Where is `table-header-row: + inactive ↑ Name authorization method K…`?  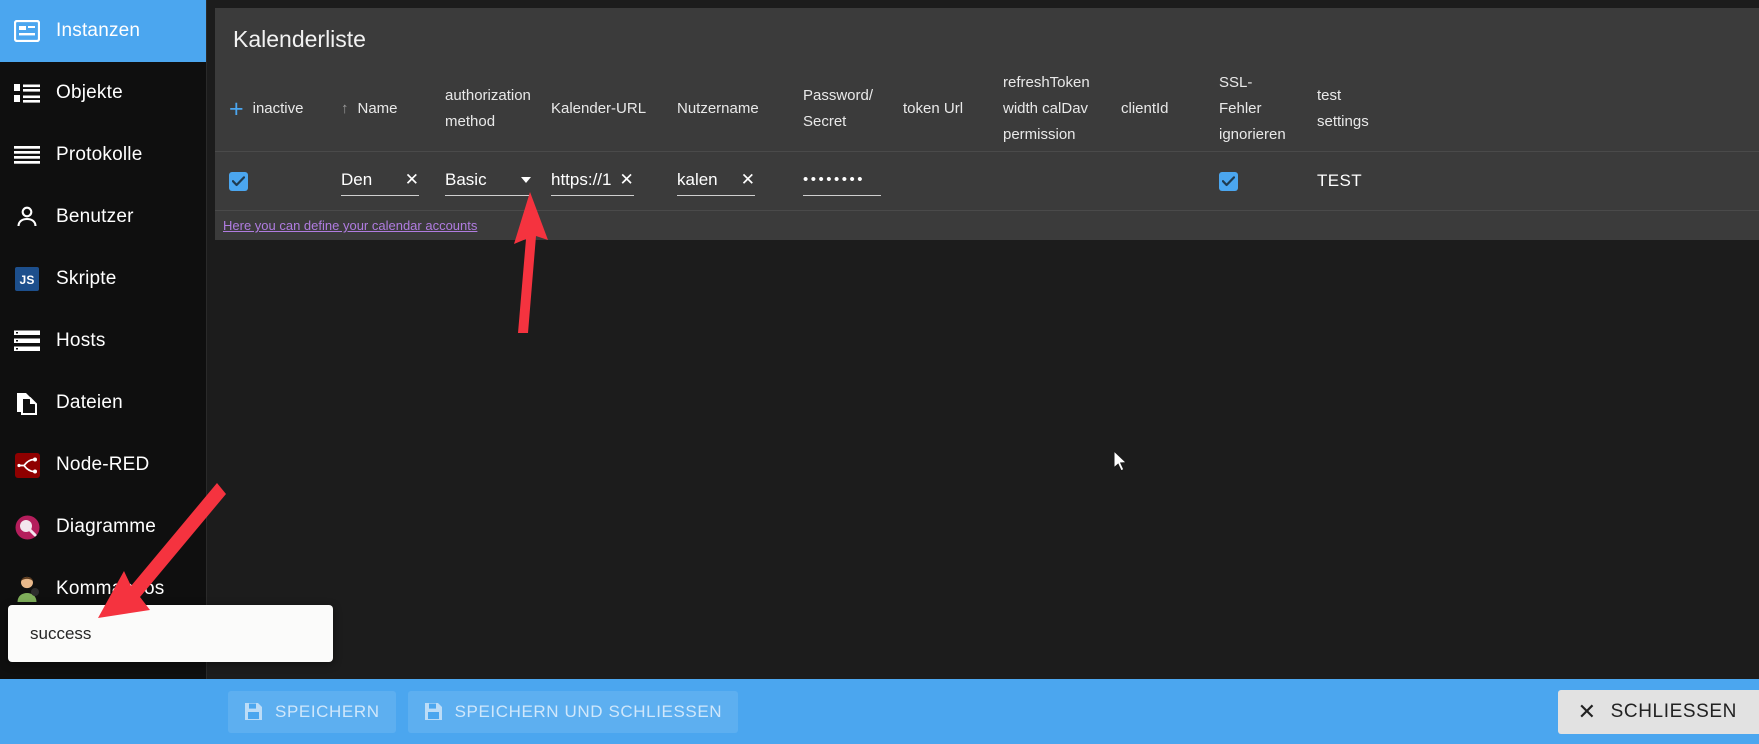 table-header-row: + inactive ↑ Name authorization method K… is located at coordinates (987, 109).